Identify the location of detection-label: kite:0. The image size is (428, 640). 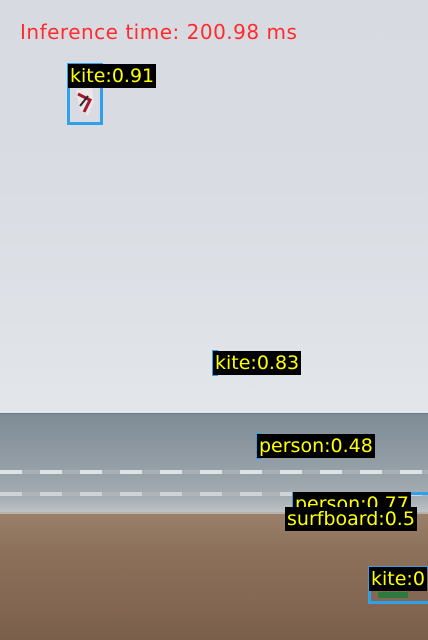
(398, 579).